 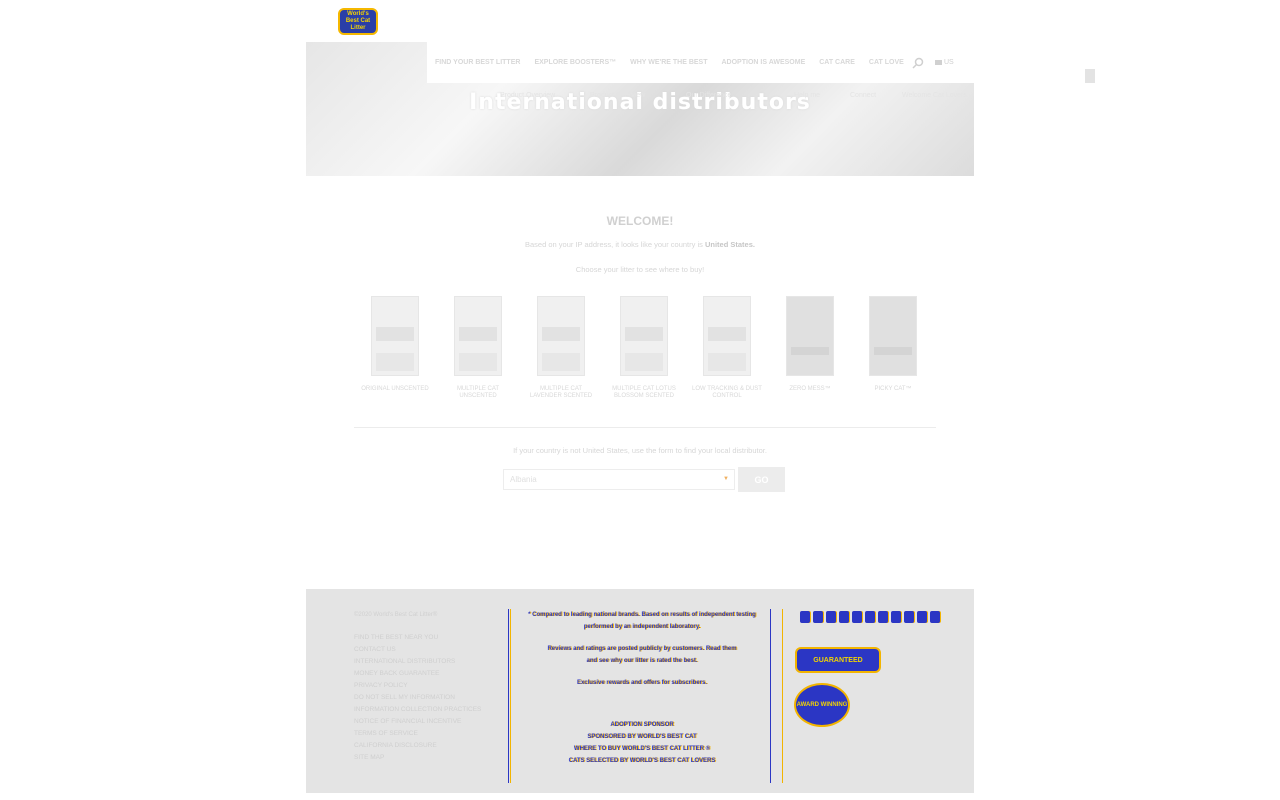 I want to click on section-divider, so click(x=645, y=427).